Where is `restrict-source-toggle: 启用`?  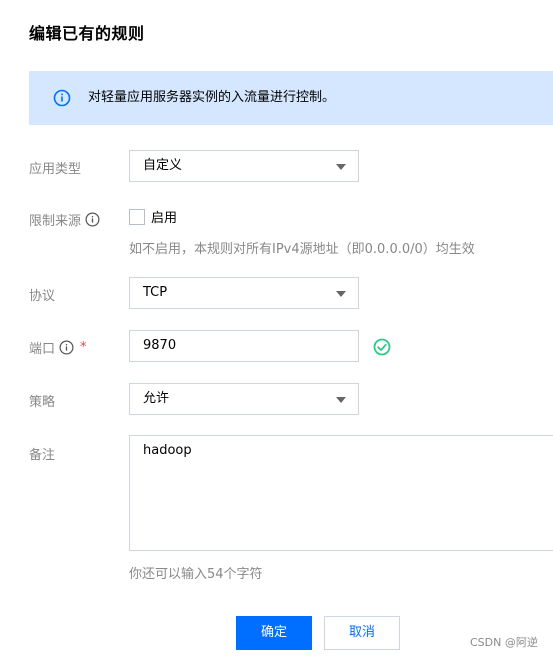
restrict-source-toggle: 启用 is located at coordinates (153, 216).